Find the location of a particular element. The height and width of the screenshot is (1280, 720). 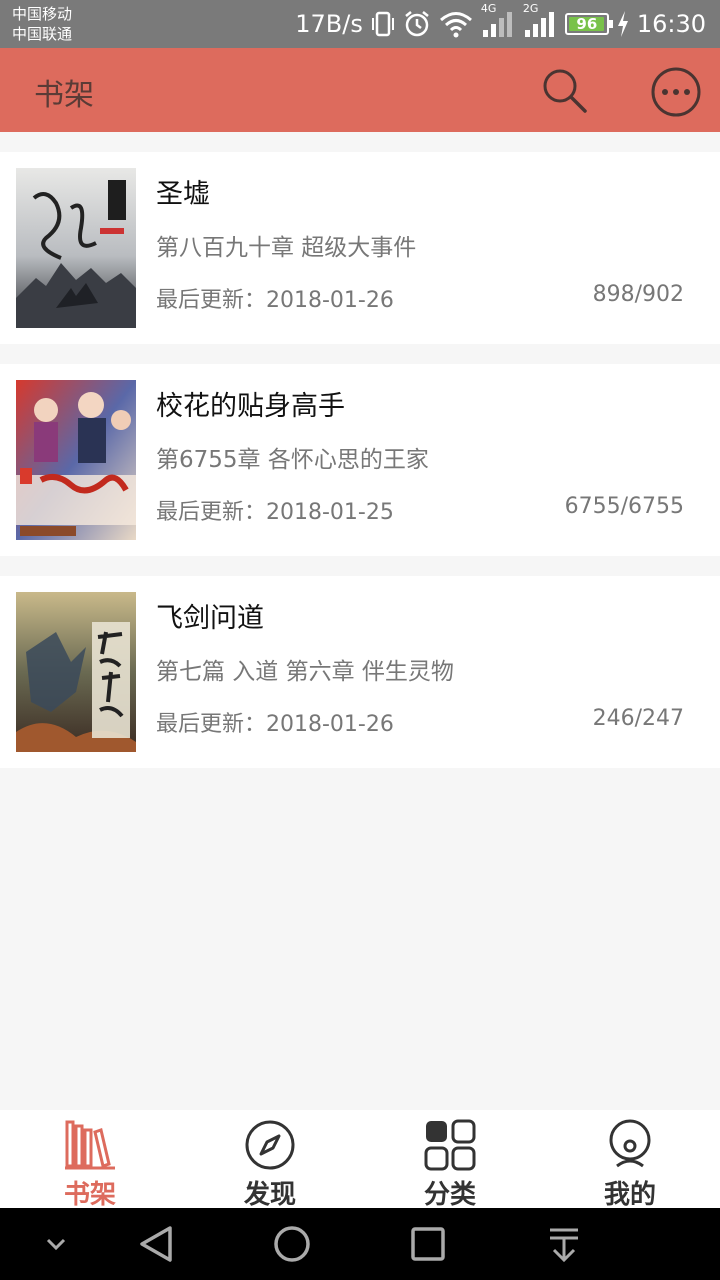

battery-level: 96 is located at coordinates (587, 24).